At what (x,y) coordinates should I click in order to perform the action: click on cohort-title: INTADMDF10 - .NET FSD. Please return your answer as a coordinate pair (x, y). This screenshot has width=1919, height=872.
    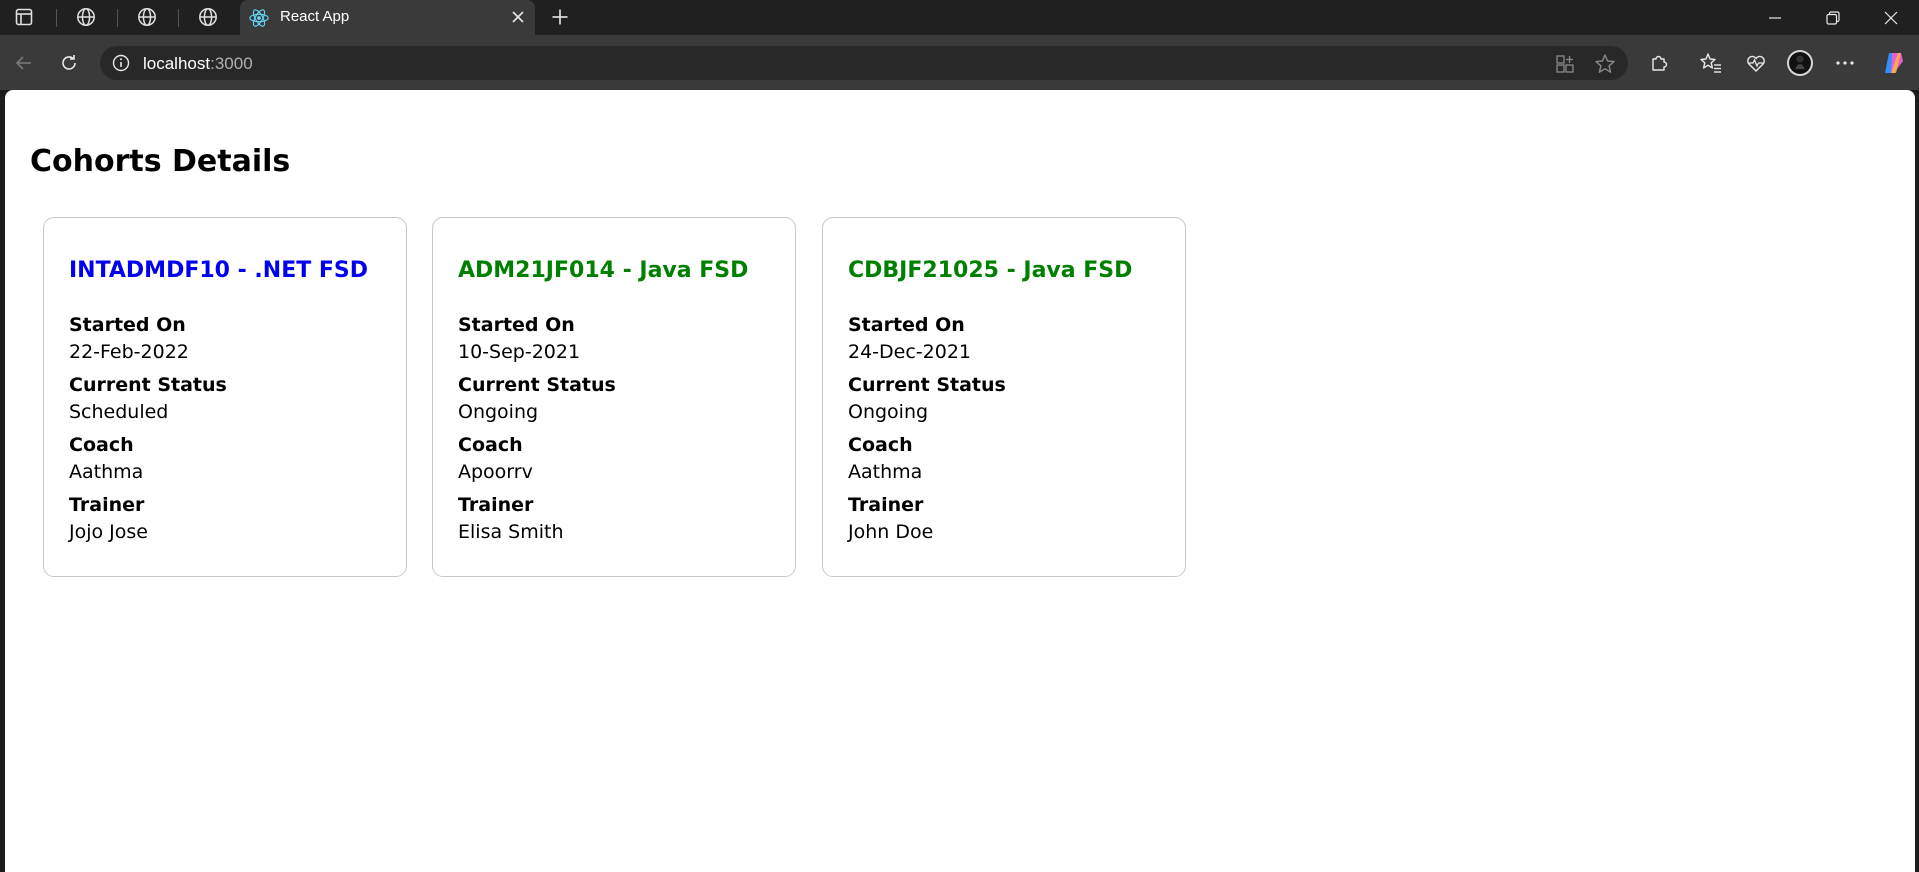
    Looking at the image, I should click on (219, 270).